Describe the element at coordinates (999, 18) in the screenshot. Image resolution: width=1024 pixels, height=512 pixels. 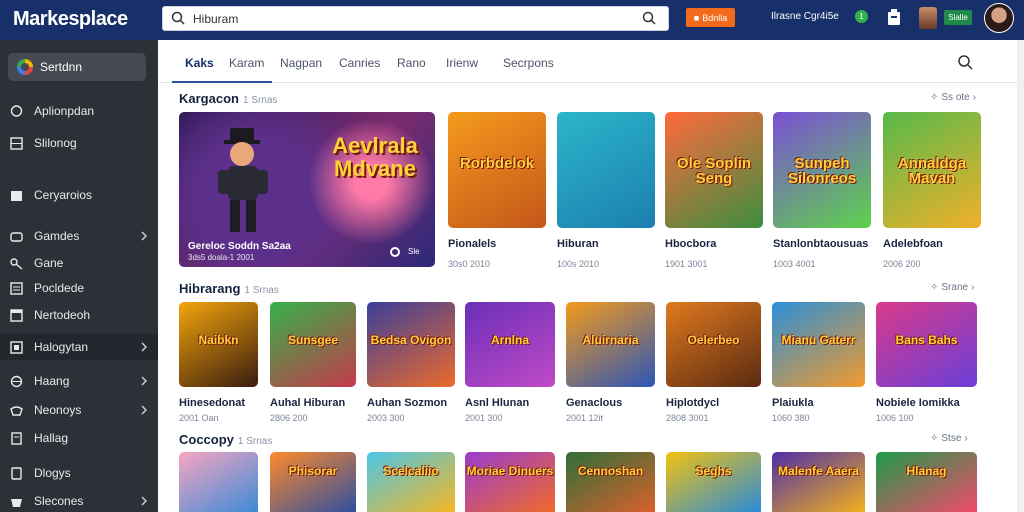
I see `profile-avatar` at that location.